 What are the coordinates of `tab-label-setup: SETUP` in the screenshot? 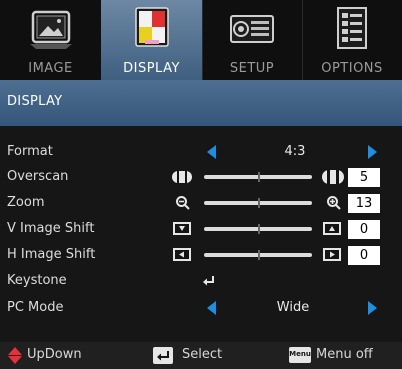 It's located at (252, 68).